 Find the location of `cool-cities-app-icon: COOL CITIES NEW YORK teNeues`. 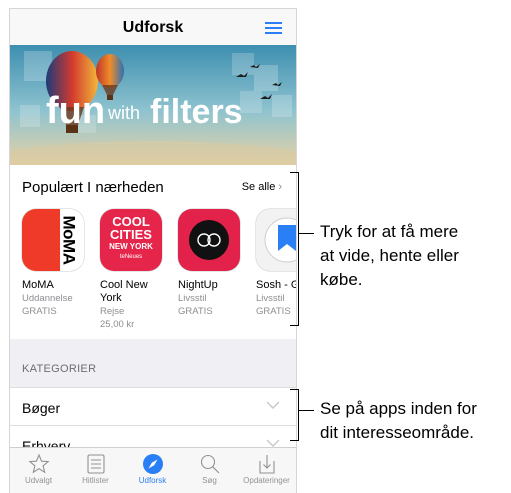

cool-cities-app-icon: COOL CITIES NEW YORK teNeues is located at coordinates (131, 240).